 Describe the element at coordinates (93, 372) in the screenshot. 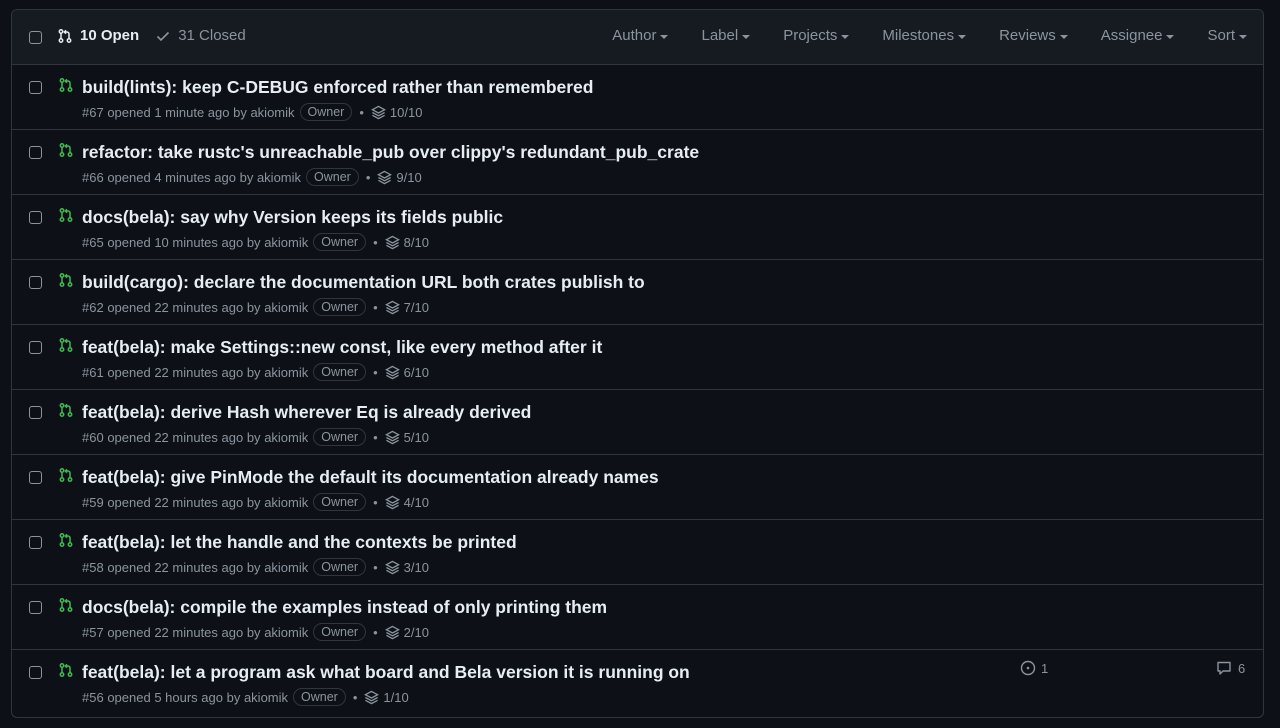

I see `pr-number: #61` at that location.